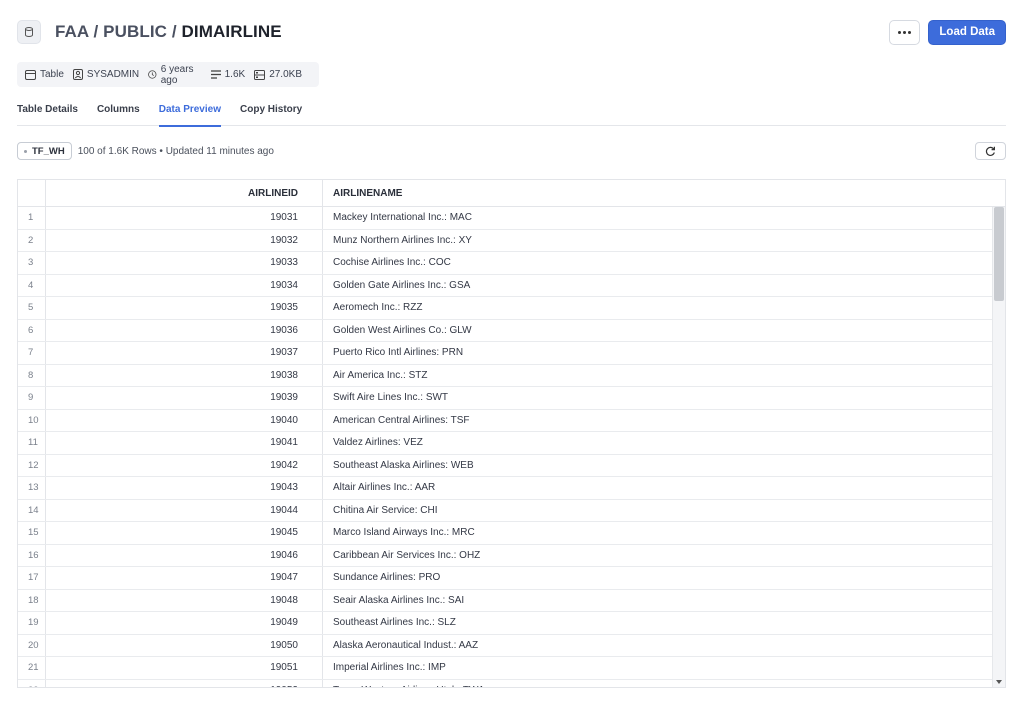 This screenshot has height=701, width=1024. Describe the element at coordinates (44, 74) in the screenshot. I see `meta-type: Table` at that location.